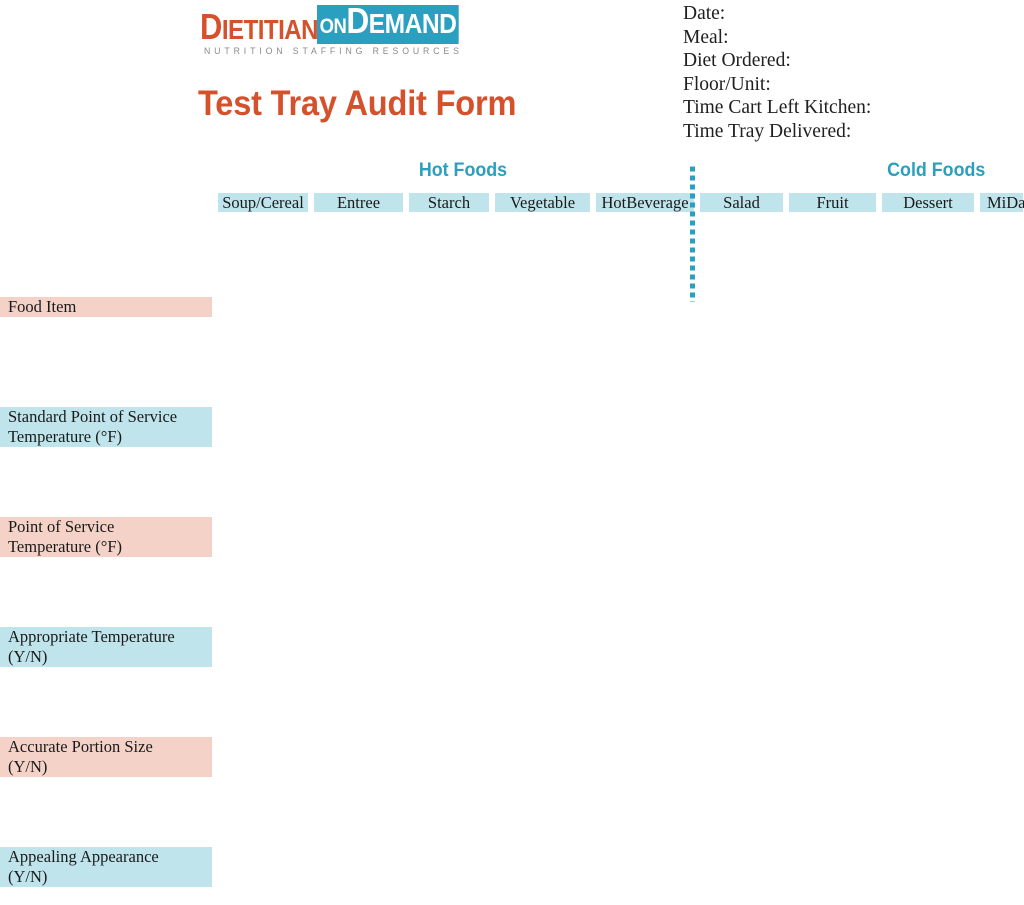  Describe the element at coordinates (452, 766) in the screenshot. I see `cell-portion-size-starch` at that location.